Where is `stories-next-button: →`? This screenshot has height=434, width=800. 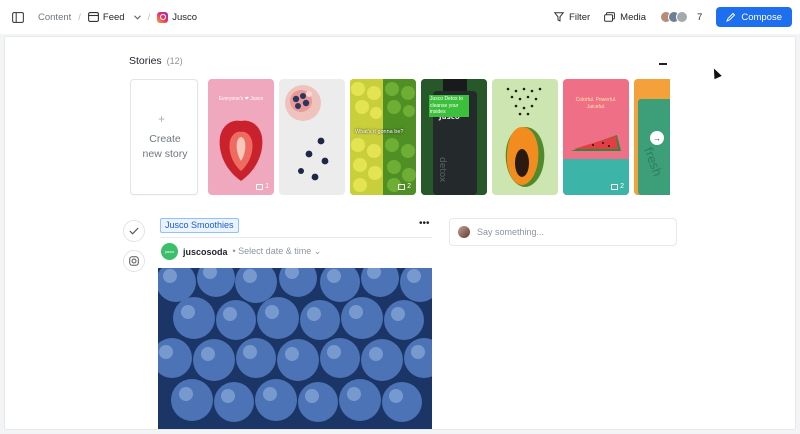
stories-next-button: → is located at coordinates (657, 138).